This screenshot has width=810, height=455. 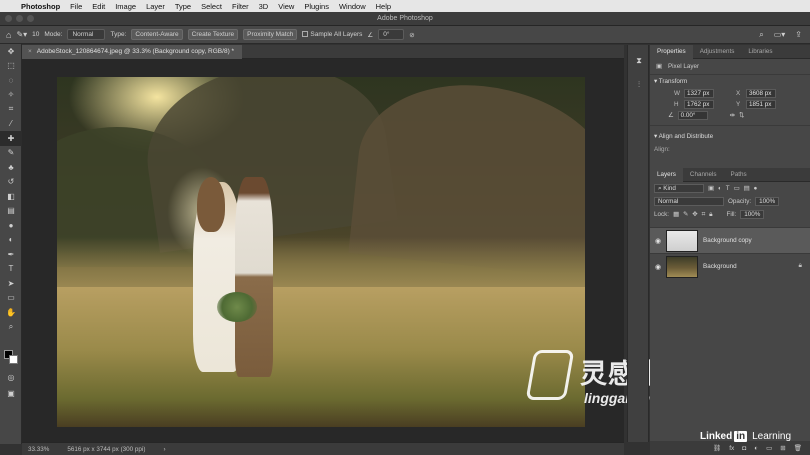 What do you see at coordinates (728, 188) in the screenshot?
I see `filter-type-icon: T` at bounding box center [728, 188].